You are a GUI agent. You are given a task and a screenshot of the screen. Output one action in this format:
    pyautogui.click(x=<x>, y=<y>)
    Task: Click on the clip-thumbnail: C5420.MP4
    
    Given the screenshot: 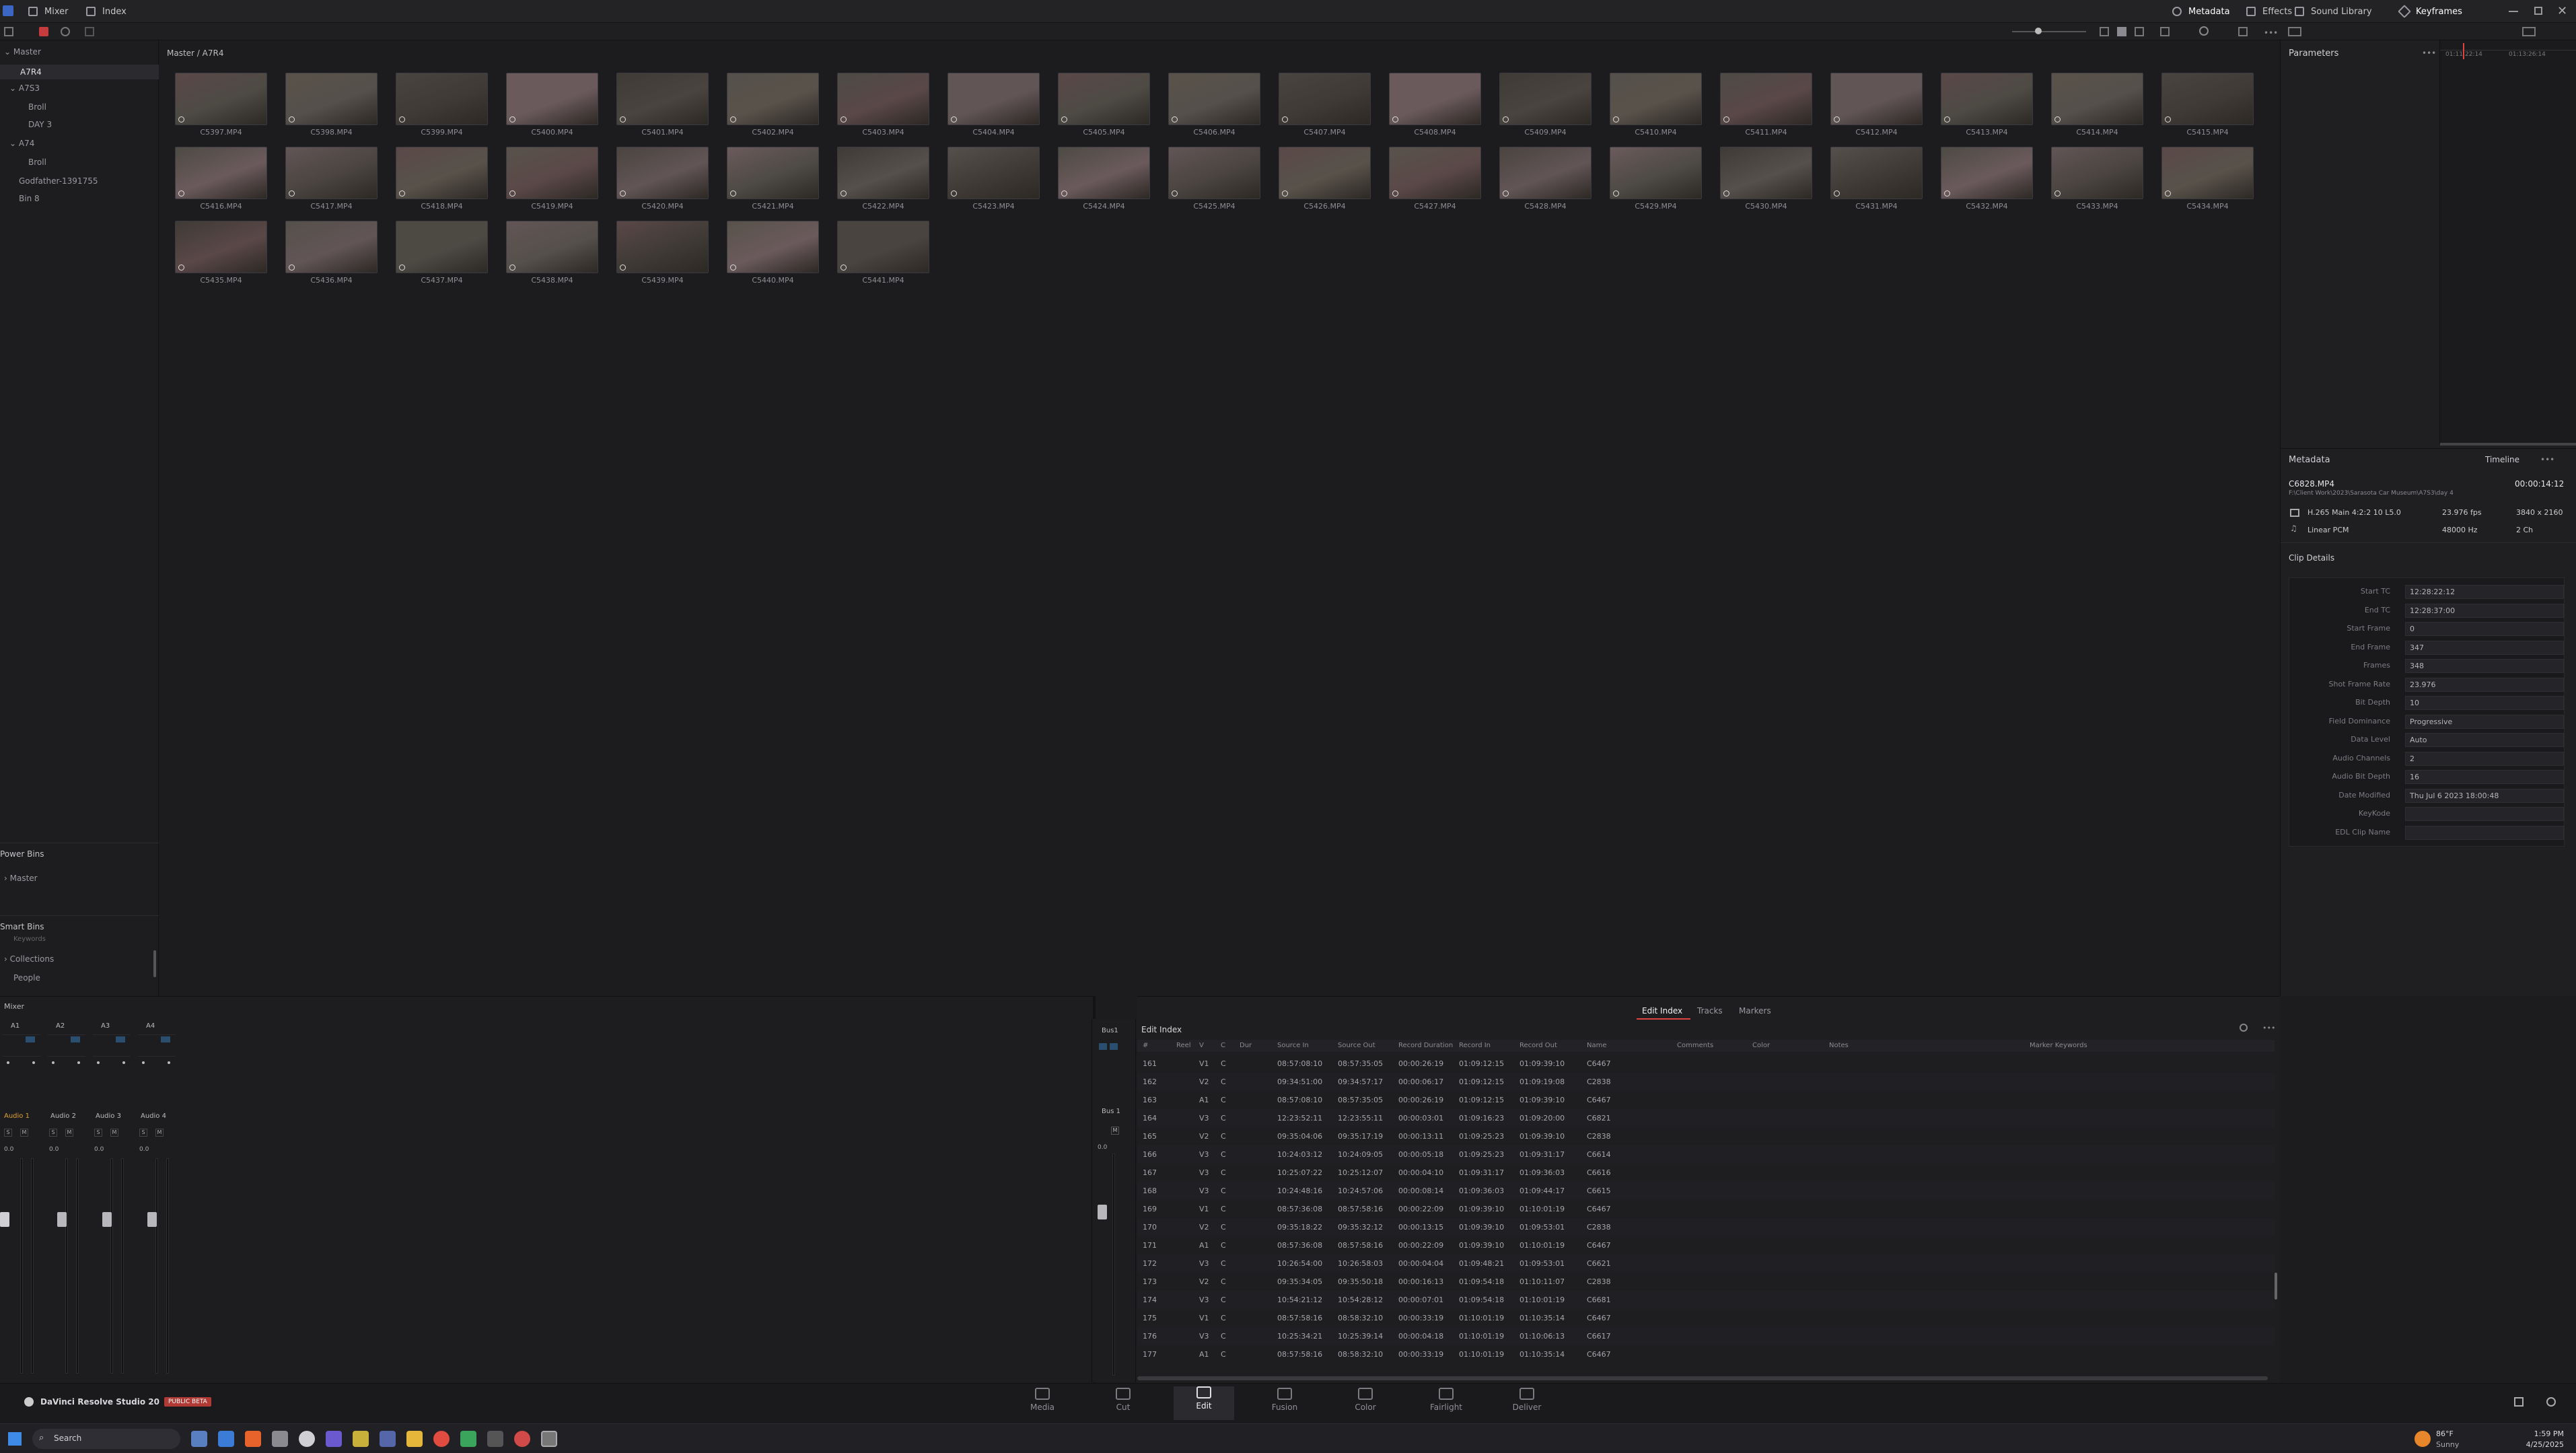 What is the action you would take?
    pyautogui.click(x=662, y=180)
    